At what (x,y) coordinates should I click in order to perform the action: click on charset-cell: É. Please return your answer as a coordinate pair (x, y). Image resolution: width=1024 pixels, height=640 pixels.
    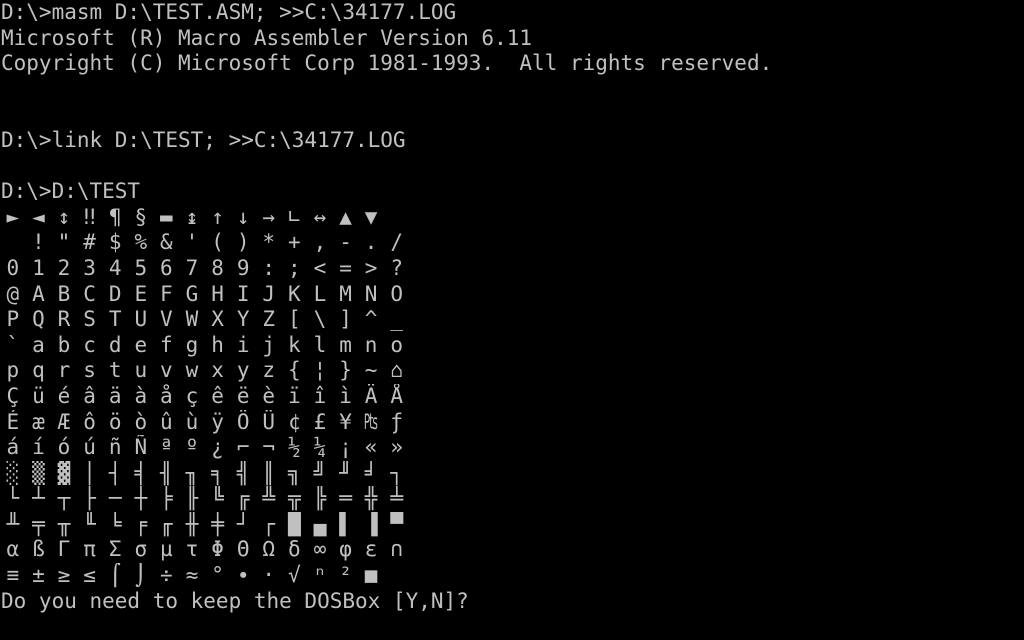
    Looking at the image, I should click on (13, 421).